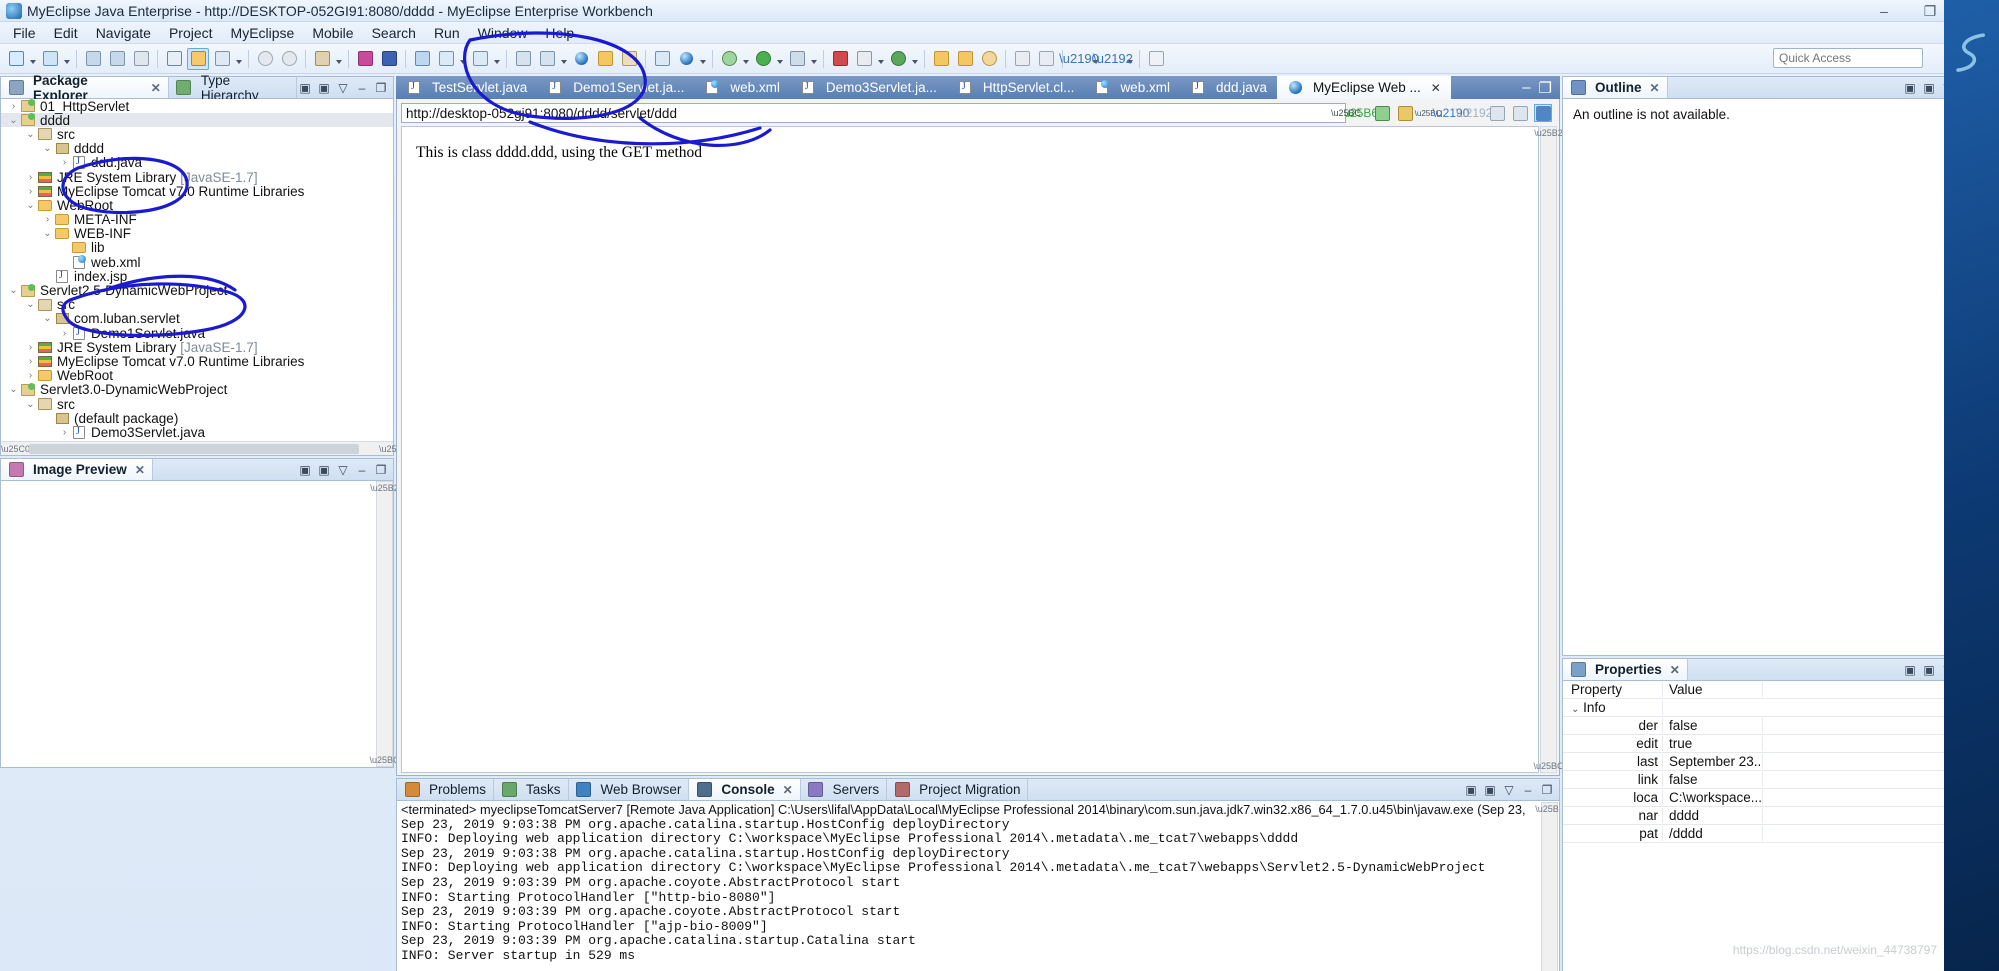  What do you see at coordinates (123, 33) in the screenshot?
I see `menu-item-navigate: Navigate` at bounding box center [123, 33].